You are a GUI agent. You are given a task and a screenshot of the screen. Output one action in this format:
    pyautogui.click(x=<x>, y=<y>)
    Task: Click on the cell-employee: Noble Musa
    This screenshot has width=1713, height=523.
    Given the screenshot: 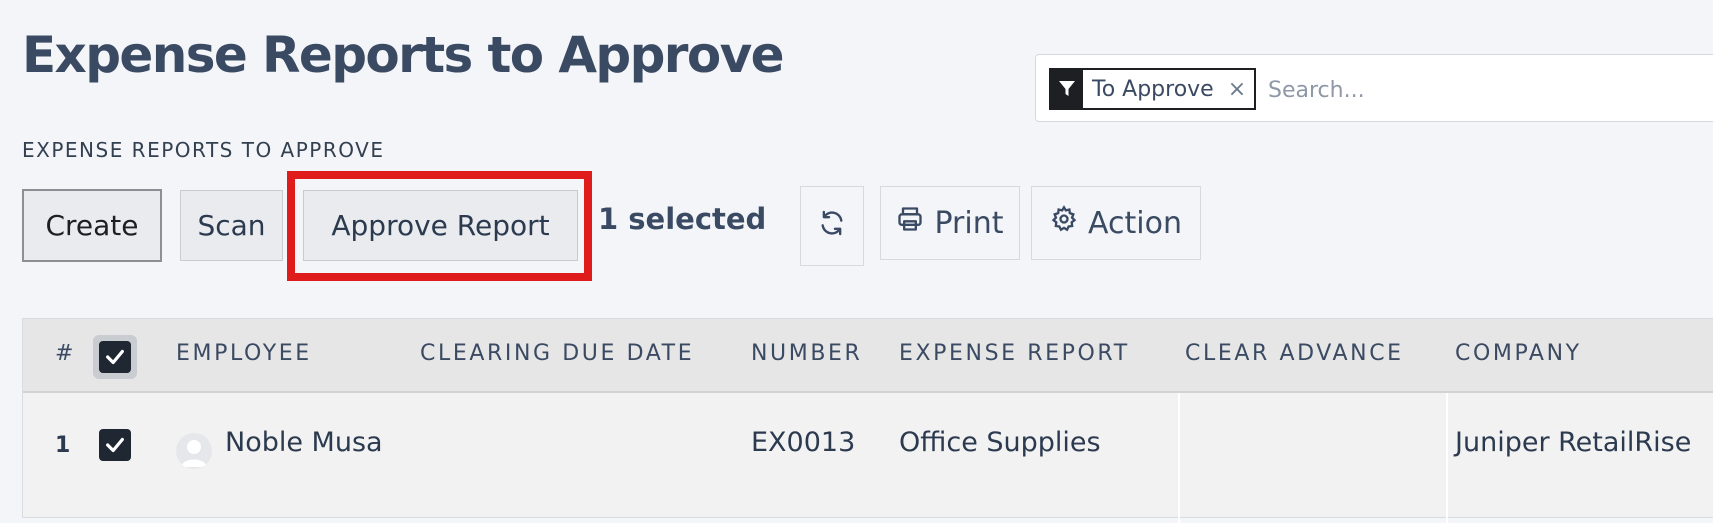 What is the action you would take?
    pyautogui.click(x=304, y=442)
    